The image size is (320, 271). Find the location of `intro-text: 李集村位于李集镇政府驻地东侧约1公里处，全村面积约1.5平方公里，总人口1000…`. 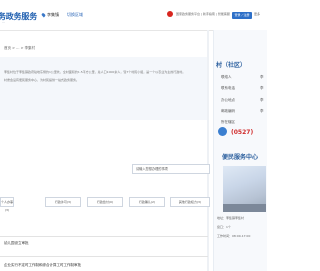

intro-text: 李集村位于李集镇政府驻地东侧约1公里处，全村面积约1.5平方公里，总人口1000… is located at coordinates (104, 76).